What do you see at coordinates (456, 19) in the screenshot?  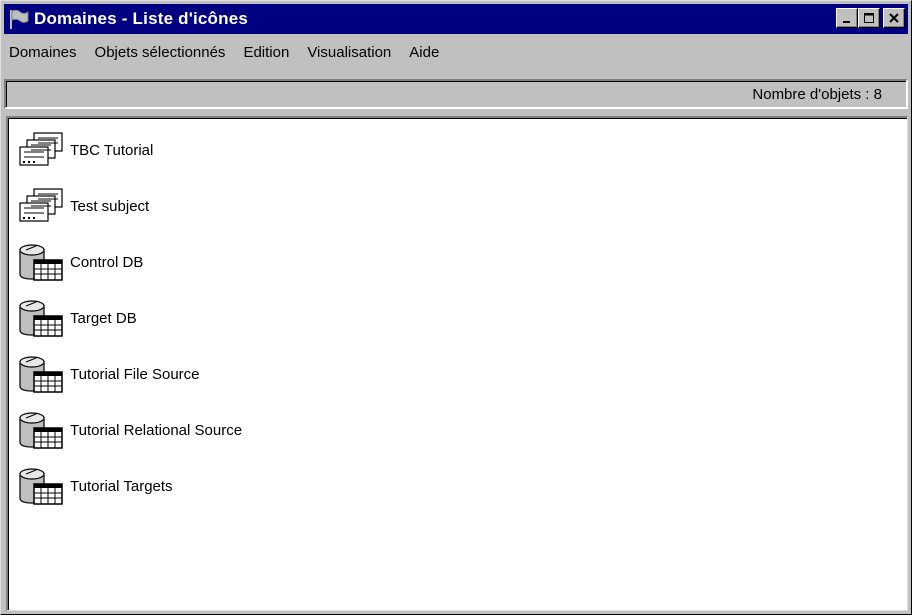 I see `title-bar: Domaines - Liste d'icônes` at bounding box center [456, 19].